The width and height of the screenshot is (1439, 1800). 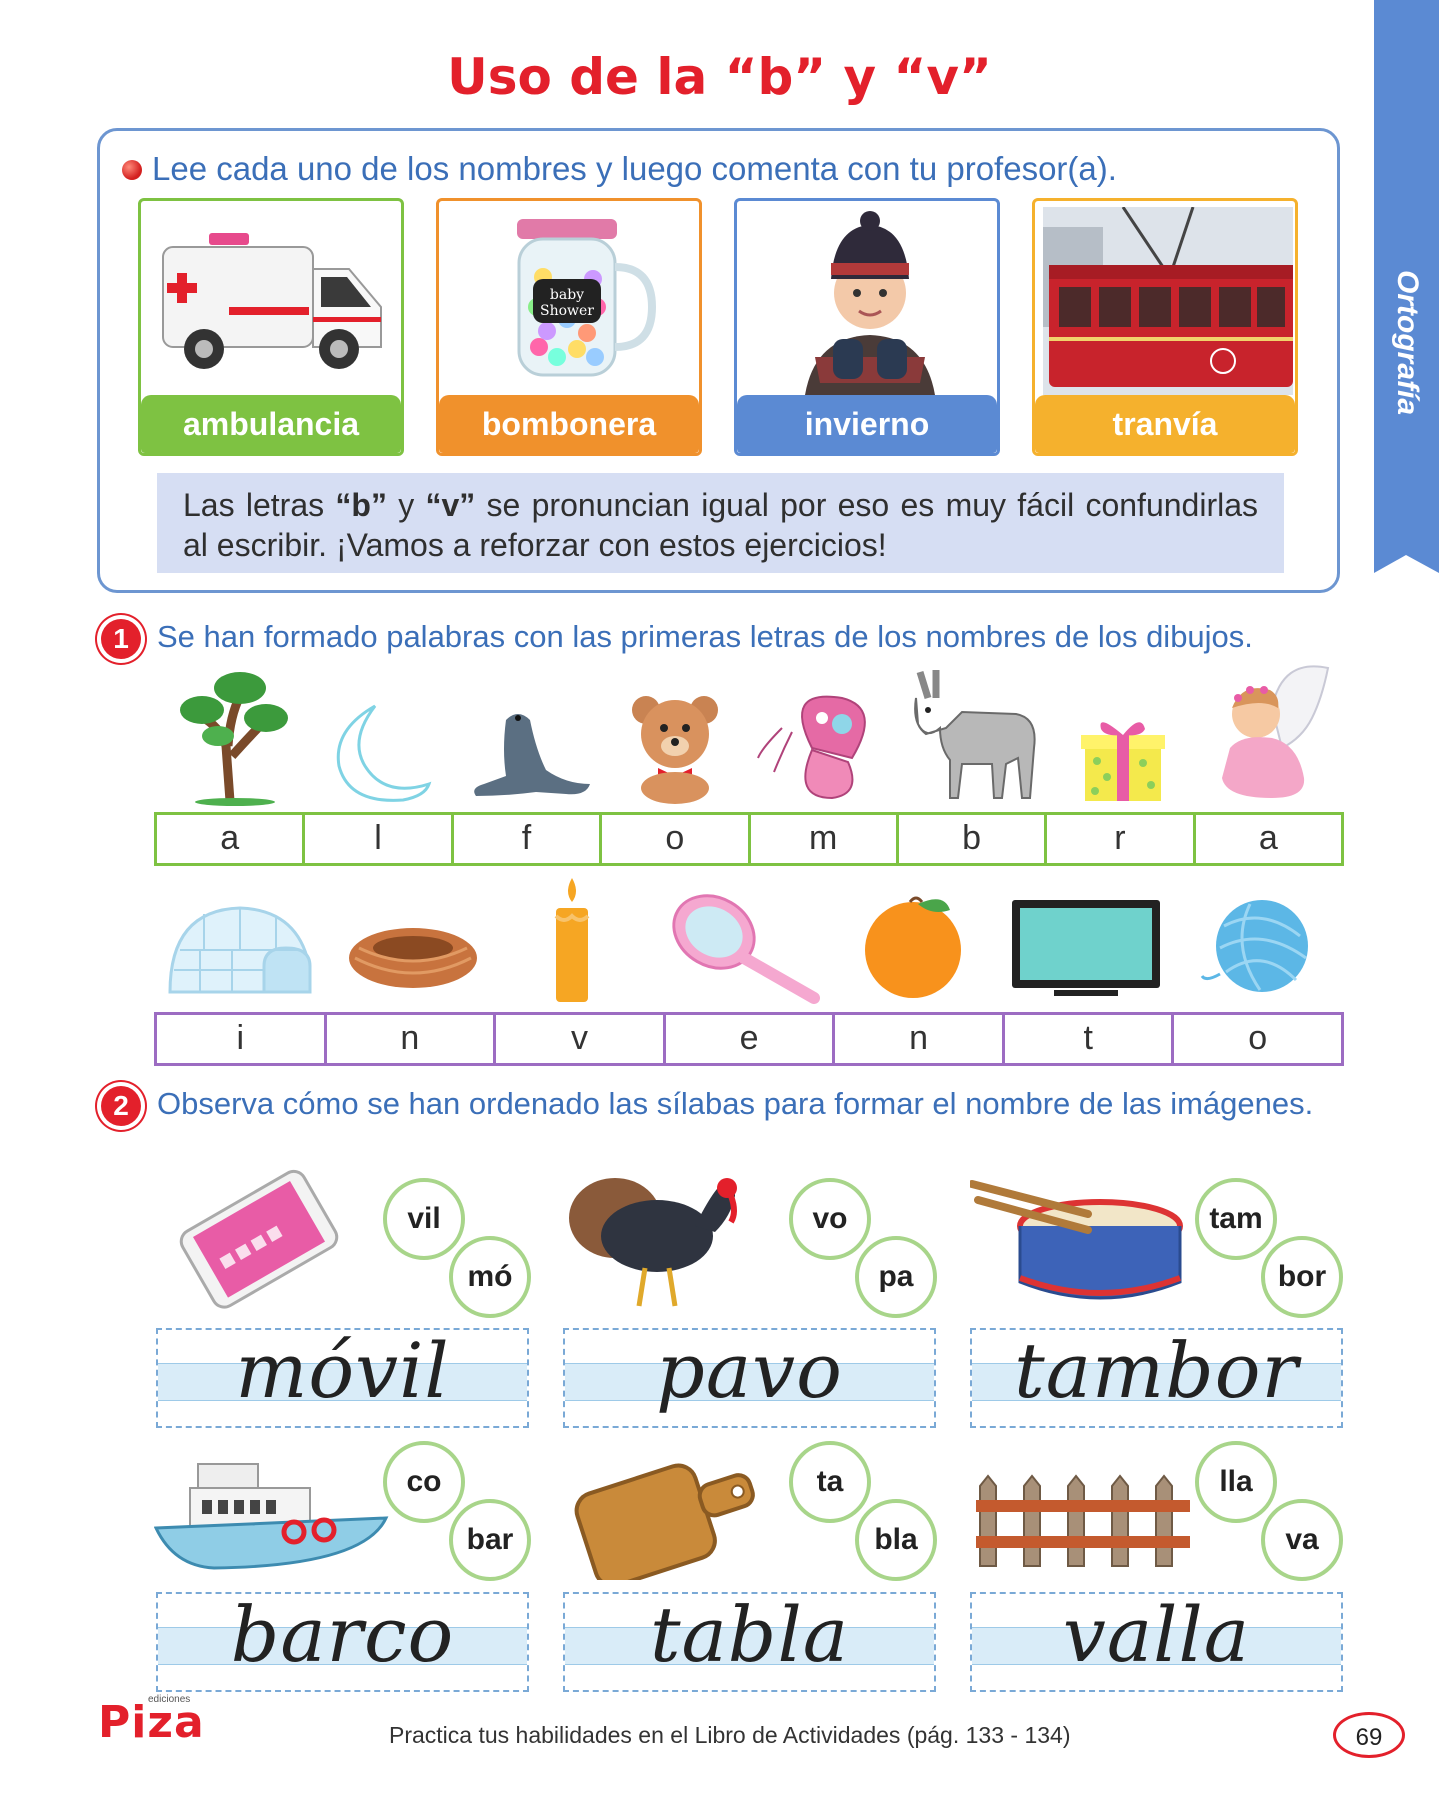 I want to click on page-title: Uso de la “b” y “v”, so click(x=719, y=77).